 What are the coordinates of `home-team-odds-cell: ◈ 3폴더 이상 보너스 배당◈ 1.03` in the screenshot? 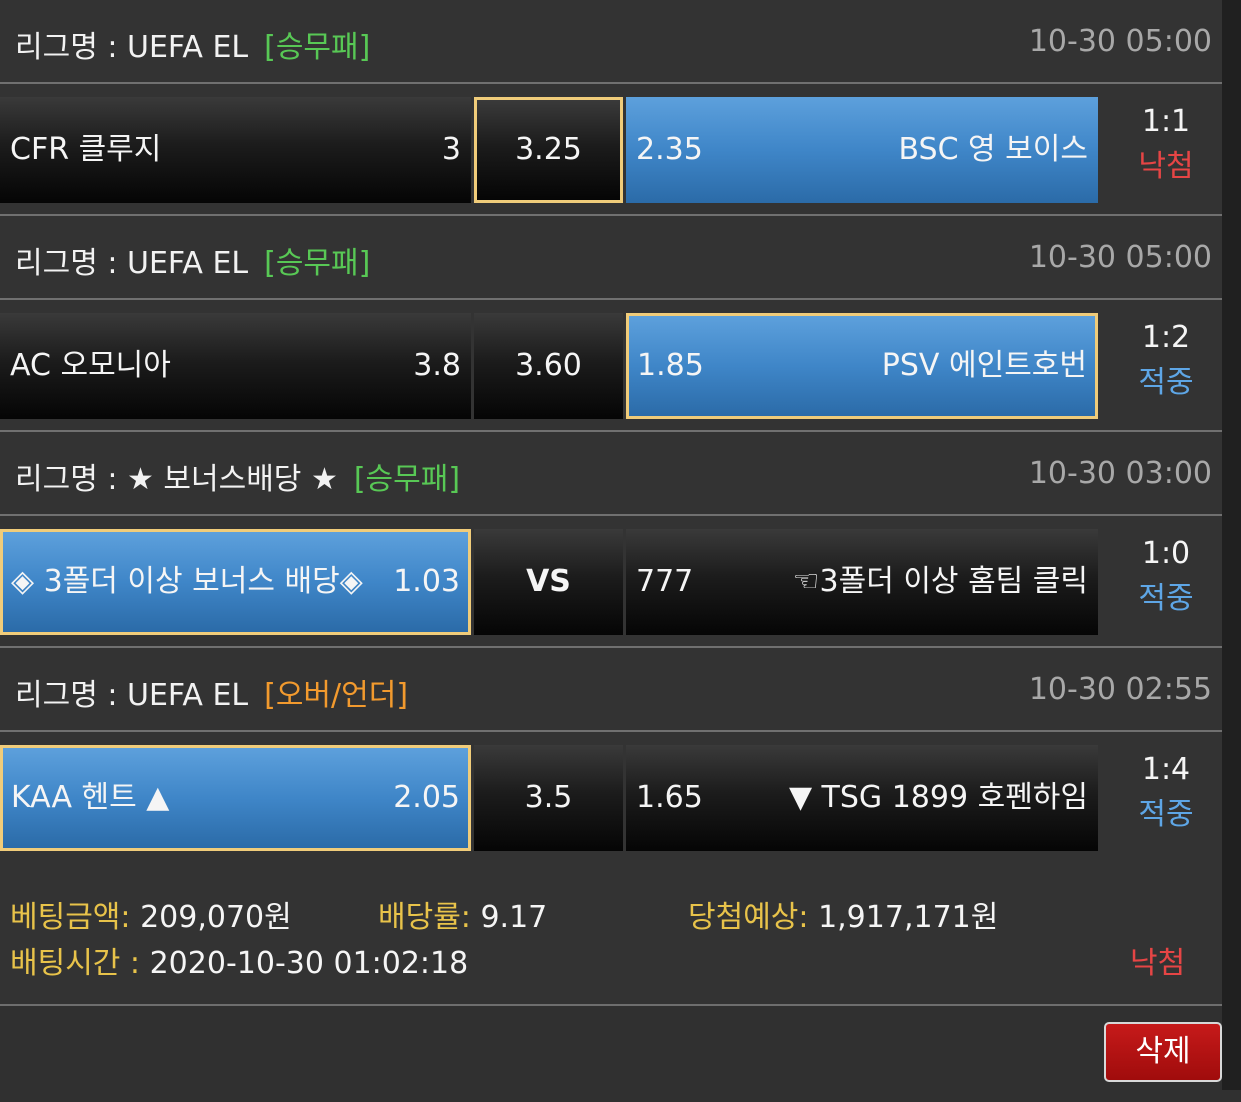 It's located at (235, 582).